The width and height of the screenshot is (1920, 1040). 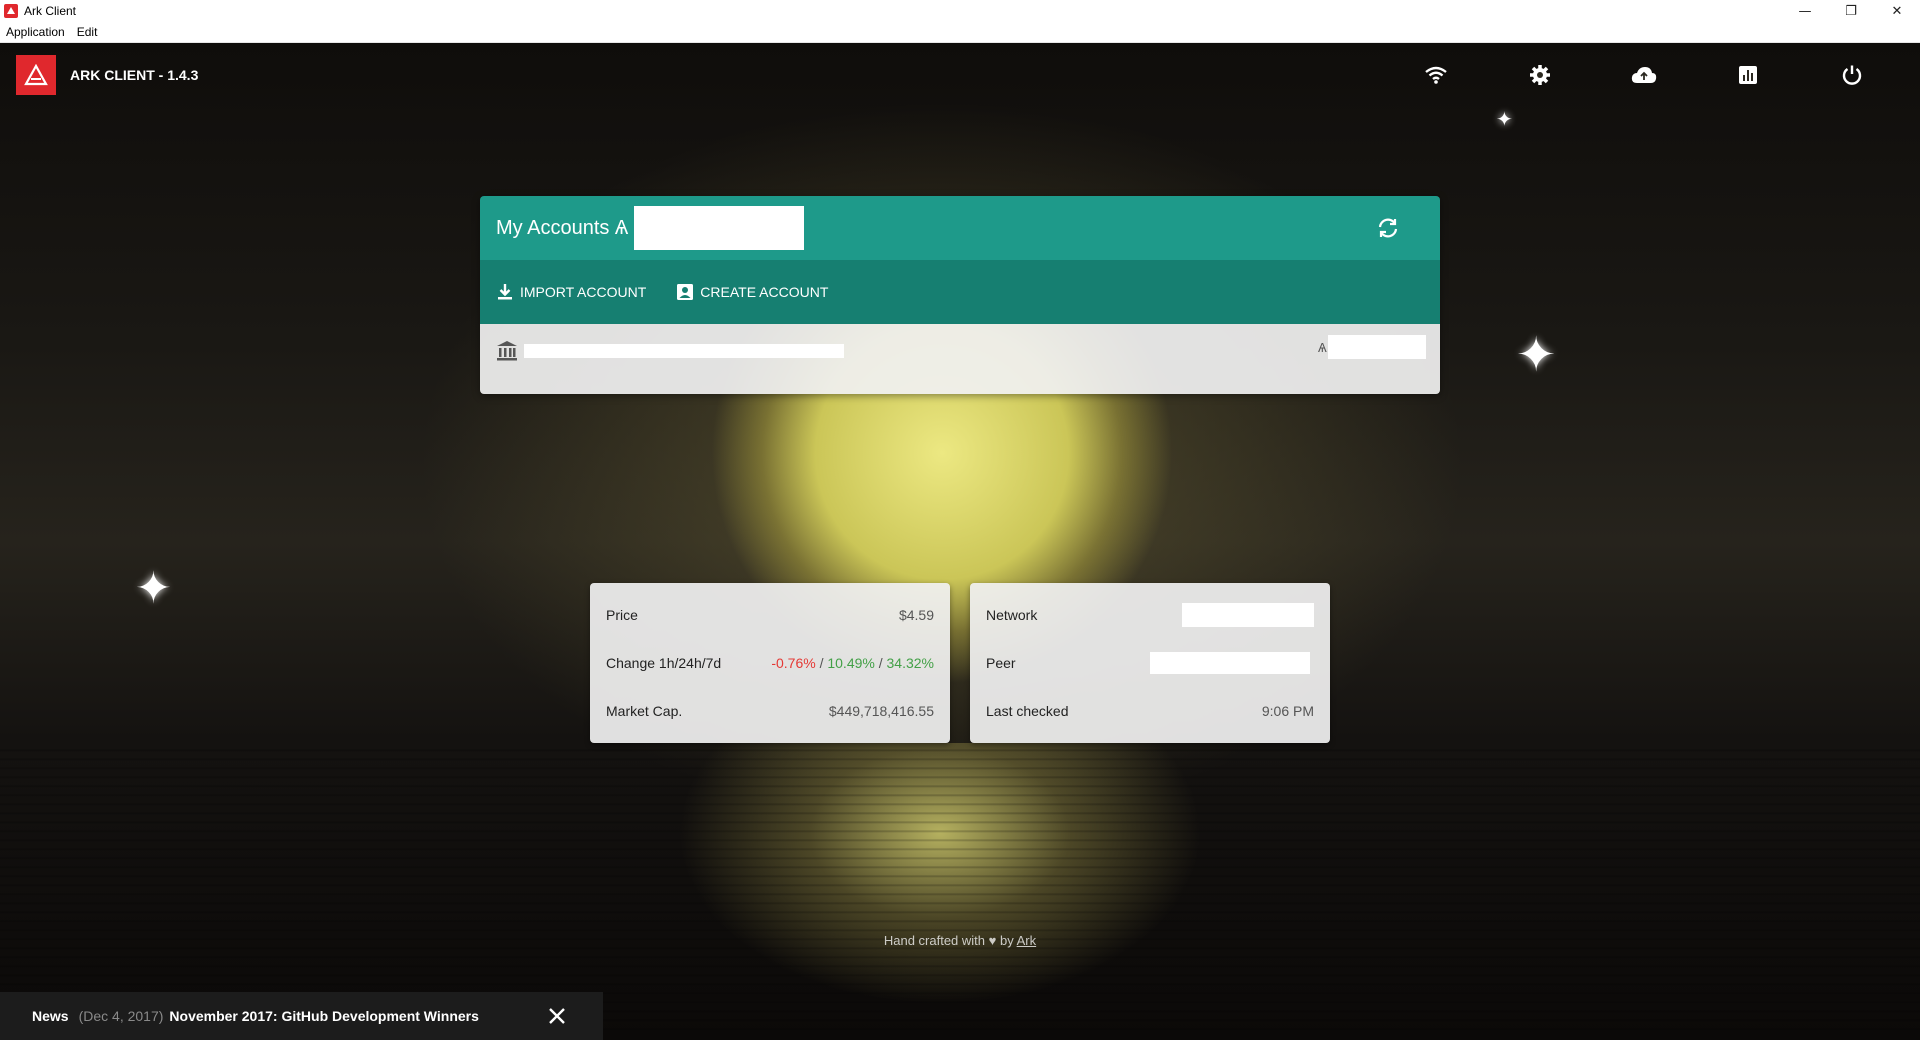 I want to click on account-row: Ѧ, so click(x=960, y=359).